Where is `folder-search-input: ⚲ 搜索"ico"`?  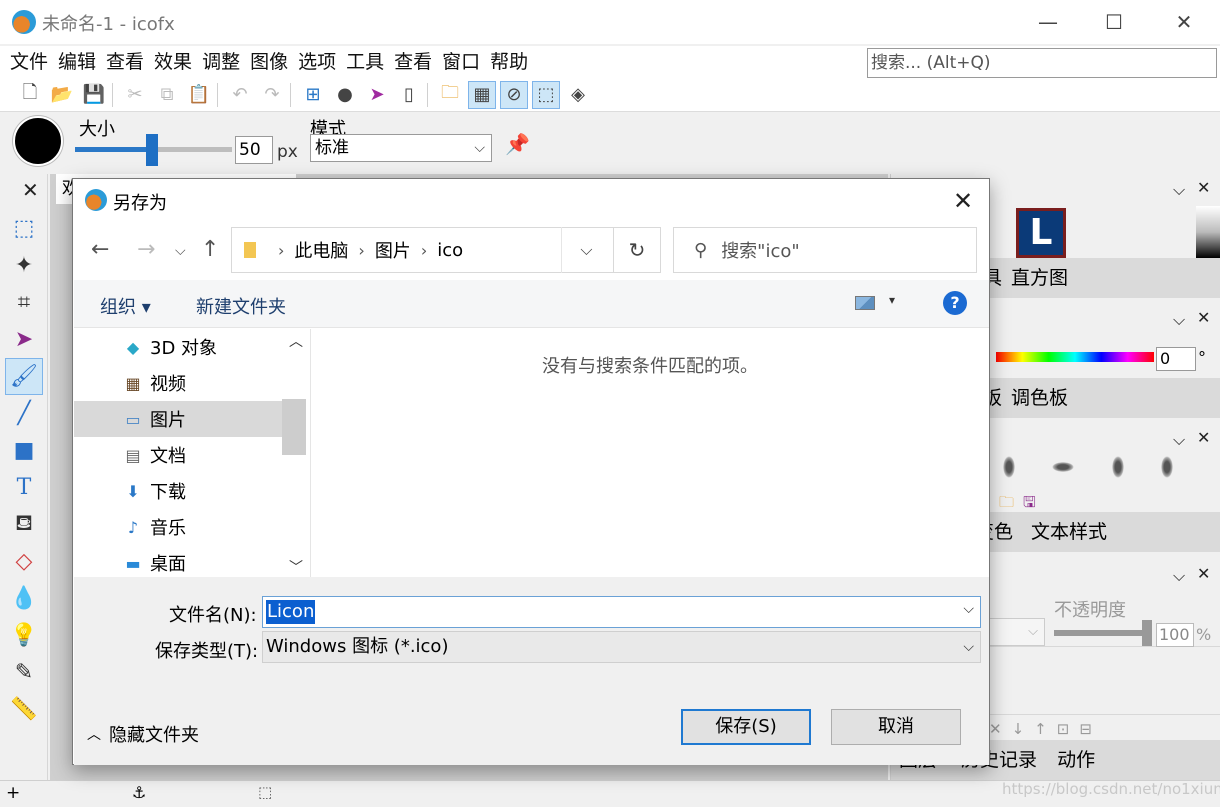 folder-search-input: ⚲ 搜索"ico" is located at coordinates (825, 250).